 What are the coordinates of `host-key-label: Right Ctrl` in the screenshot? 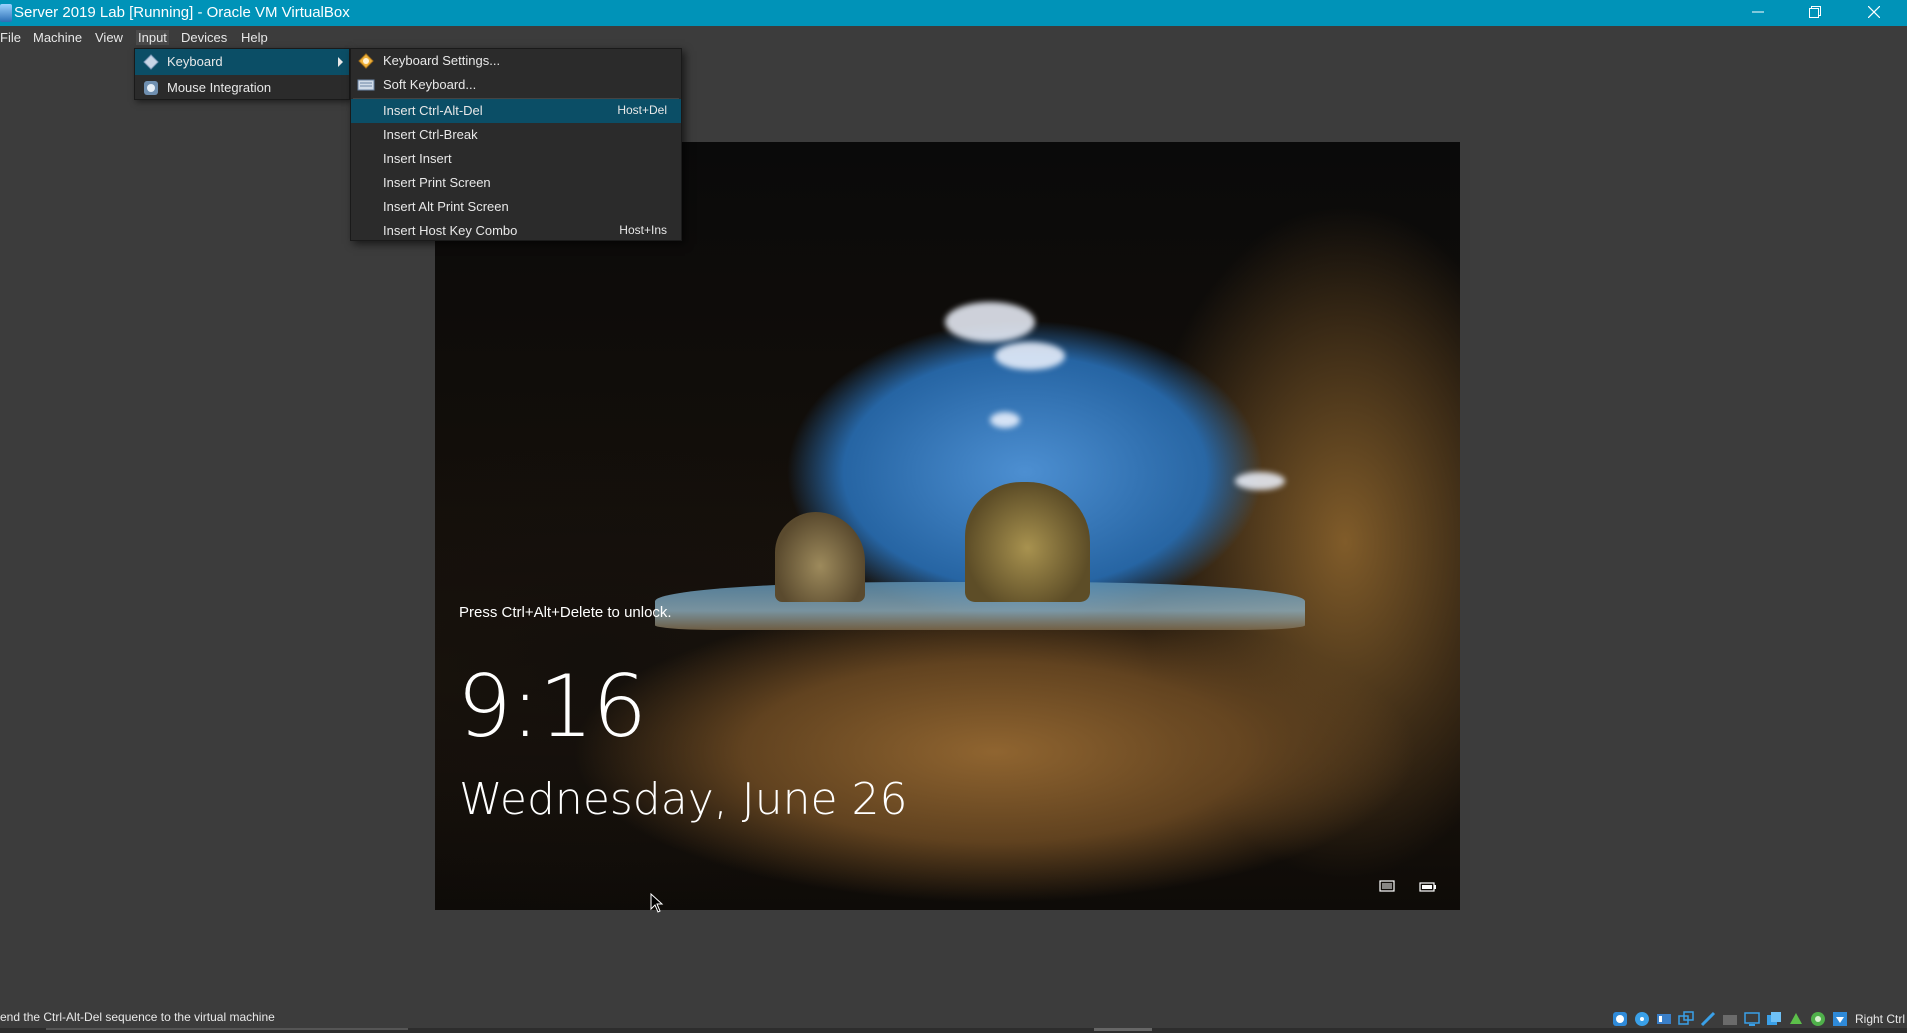 It's located at (1880, 1019).